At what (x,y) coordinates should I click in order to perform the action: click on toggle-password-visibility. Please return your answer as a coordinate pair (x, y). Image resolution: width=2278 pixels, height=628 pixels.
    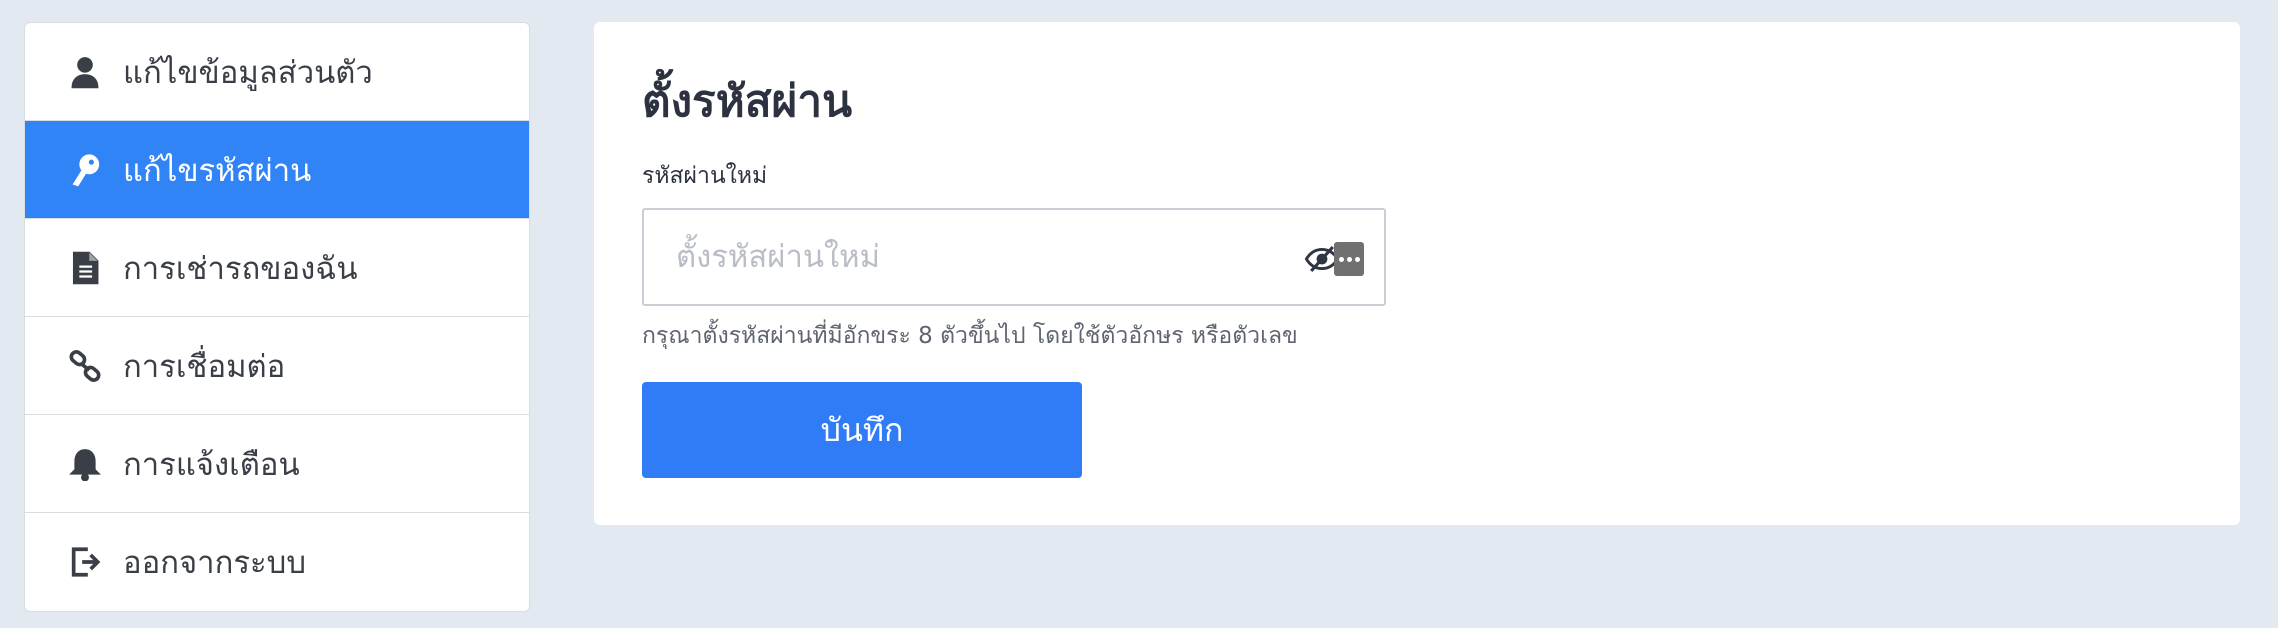
    Looking at the image, I should click on (1337, 259).